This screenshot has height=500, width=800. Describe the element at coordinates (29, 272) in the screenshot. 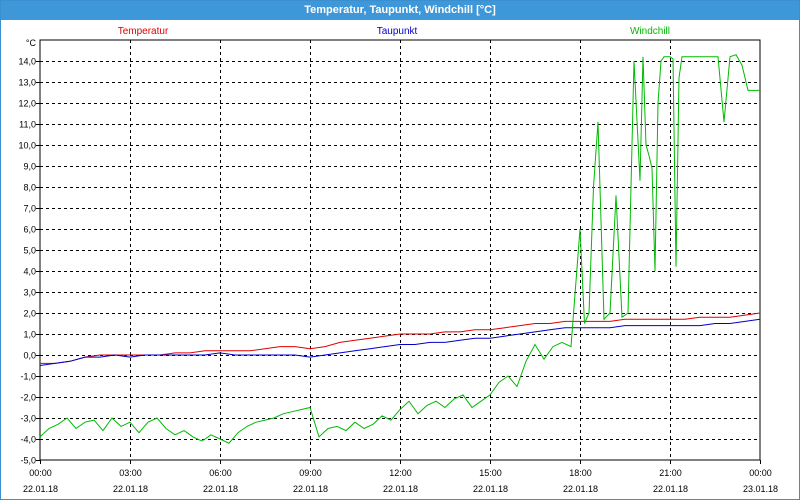

I see `y-tick-label: 4,0` at that location.